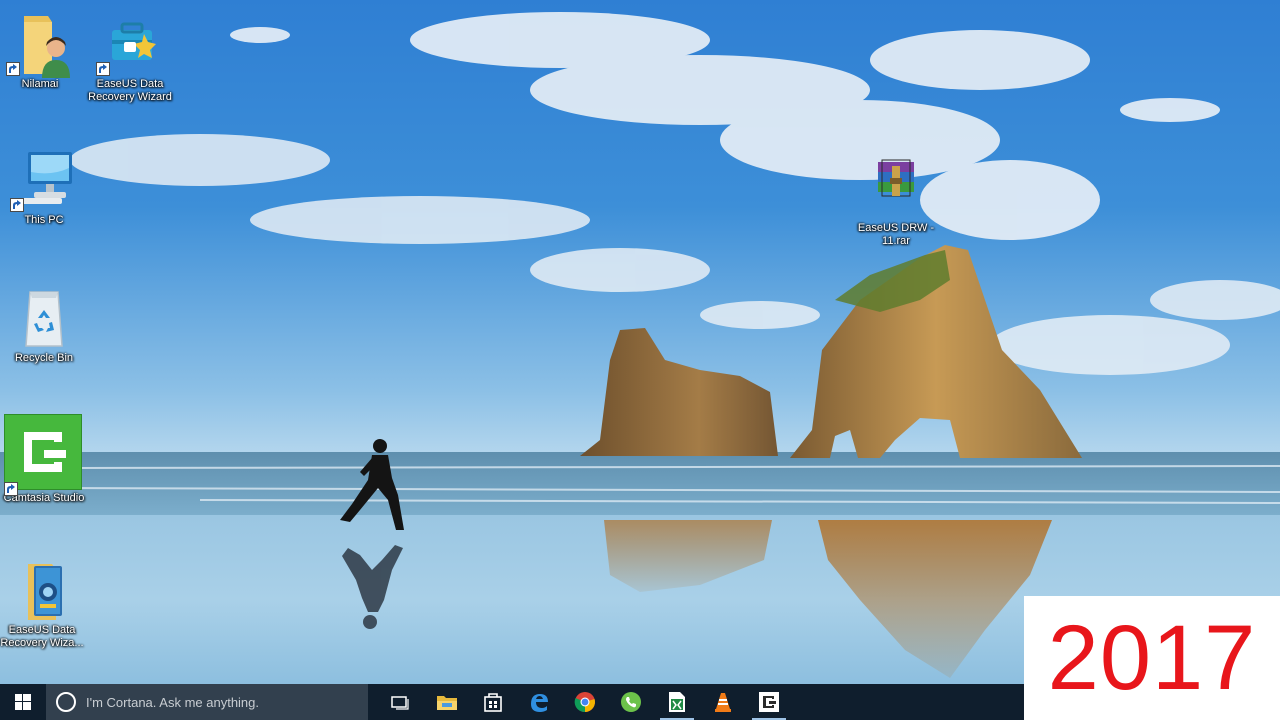 The height and width of the screenshot is (720, 1280). I want to click on task-view-button, so click(401, 702).